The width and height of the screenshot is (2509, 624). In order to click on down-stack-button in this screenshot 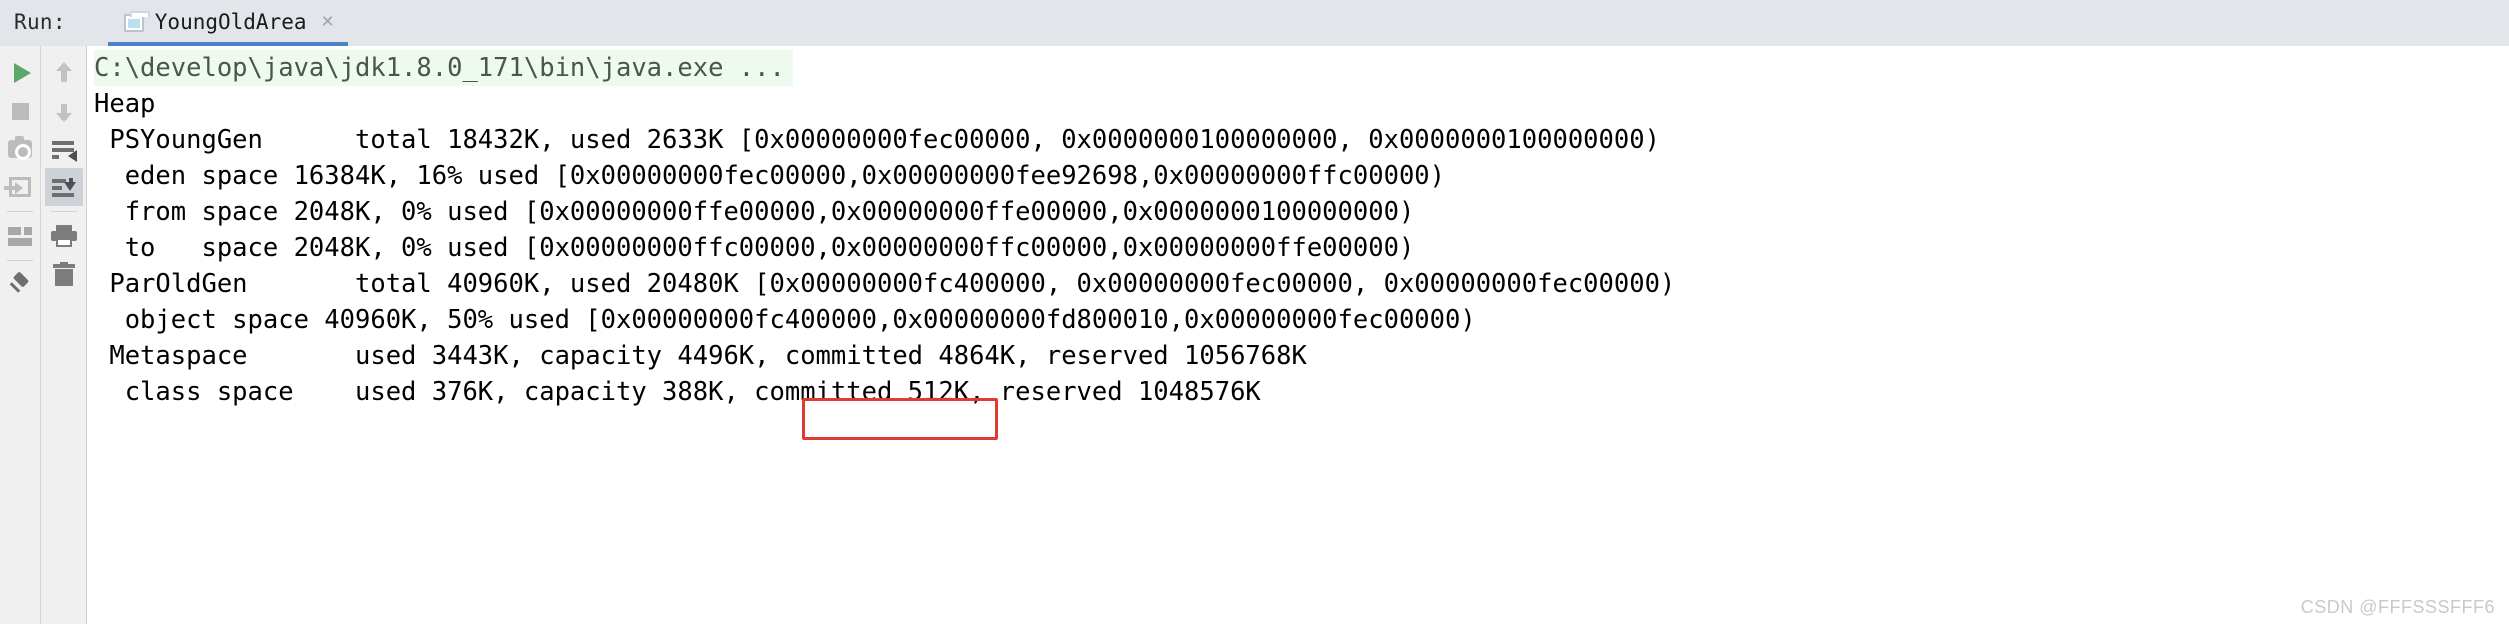, I will do `click(64, 111)`.